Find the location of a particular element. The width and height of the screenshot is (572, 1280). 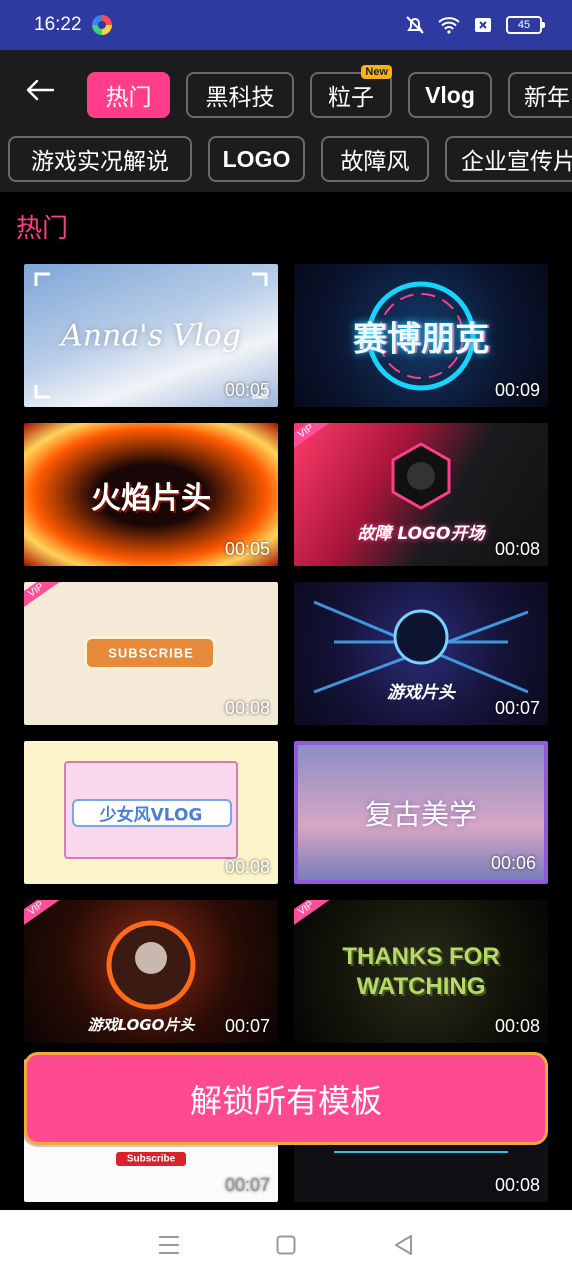

tab-label: 故障风 is located at coordinates (375, 162).